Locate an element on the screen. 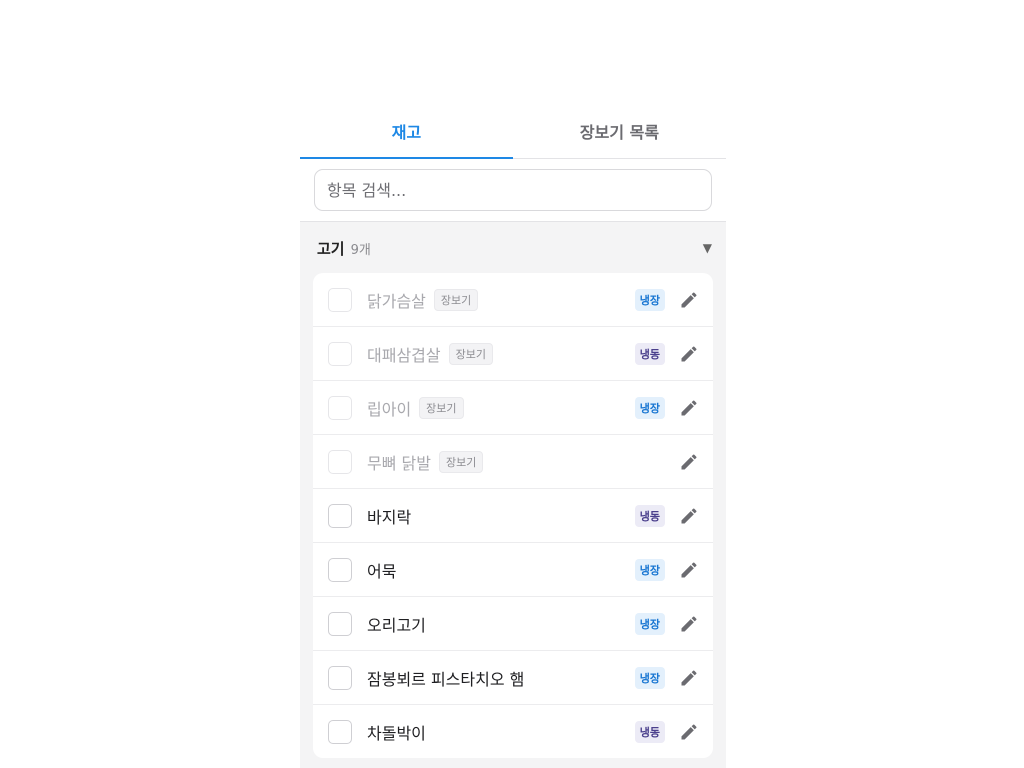 This screenshot has height=768, width=1024. list-item: 어묵 냉장 is located at coordinates (513, 570).